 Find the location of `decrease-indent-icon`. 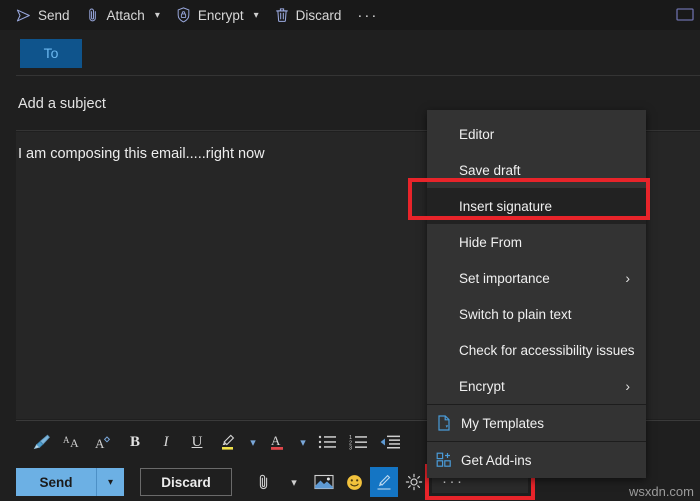

decrease-indent-icon is located at coordinates (390, 442).